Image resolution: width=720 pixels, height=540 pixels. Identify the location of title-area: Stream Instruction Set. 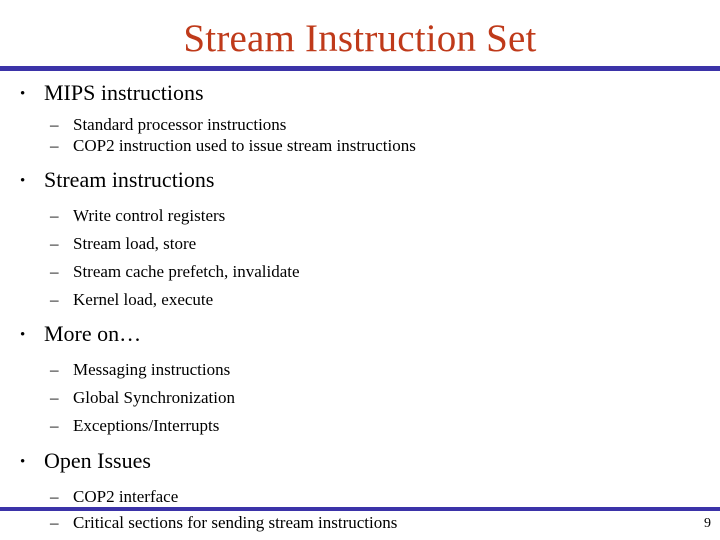
(360, 39).